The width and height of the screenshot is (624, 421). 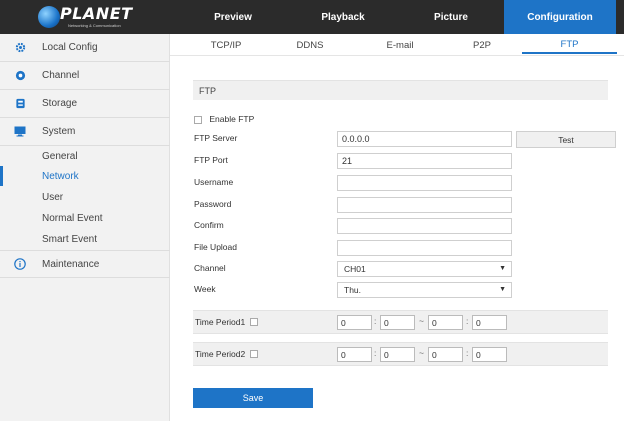 What do you see at coordinates (424, 205) in the screenshot?
I see `password-input` at bounding box center [424, 205].